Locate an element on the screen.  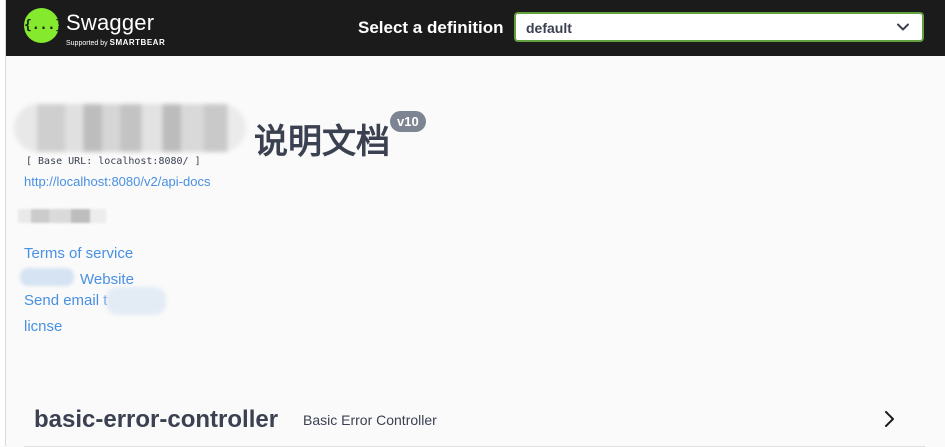
website-link: Website is located at coordinates (107, 279).